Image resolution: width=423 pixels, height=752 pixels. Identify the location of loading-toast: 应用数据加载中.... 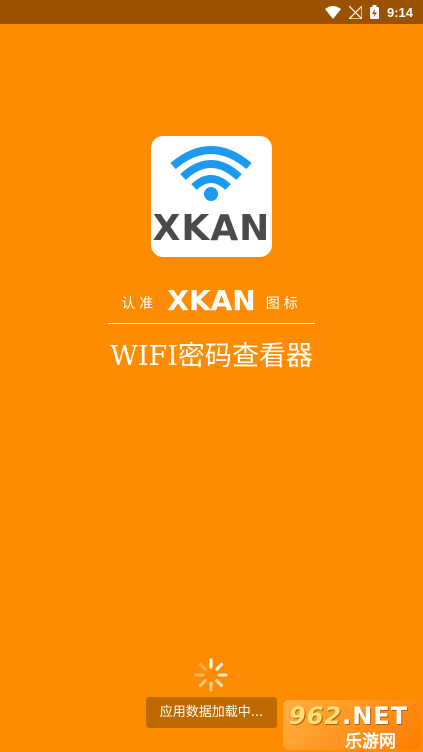
(211, 712).